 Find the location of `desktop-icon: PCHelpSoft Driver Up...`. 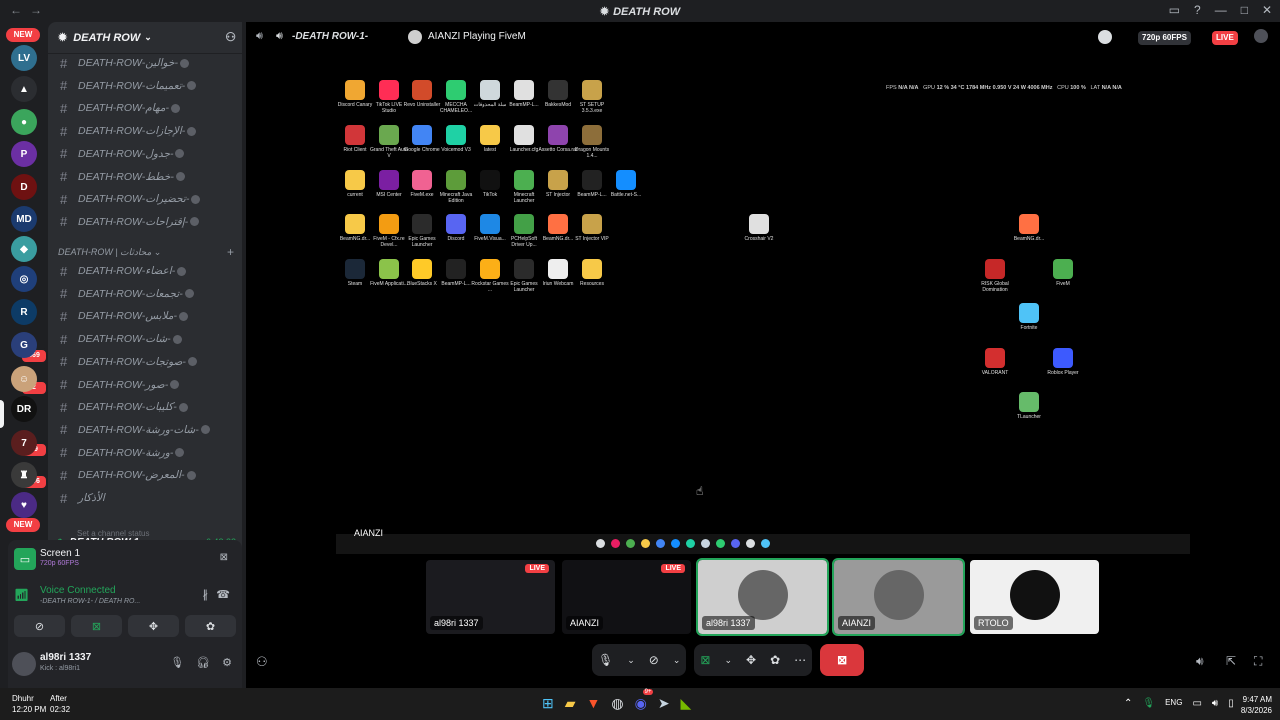

desktop-icon: PCHelpSoft Driver Up... is located at coordinates (524, 231).